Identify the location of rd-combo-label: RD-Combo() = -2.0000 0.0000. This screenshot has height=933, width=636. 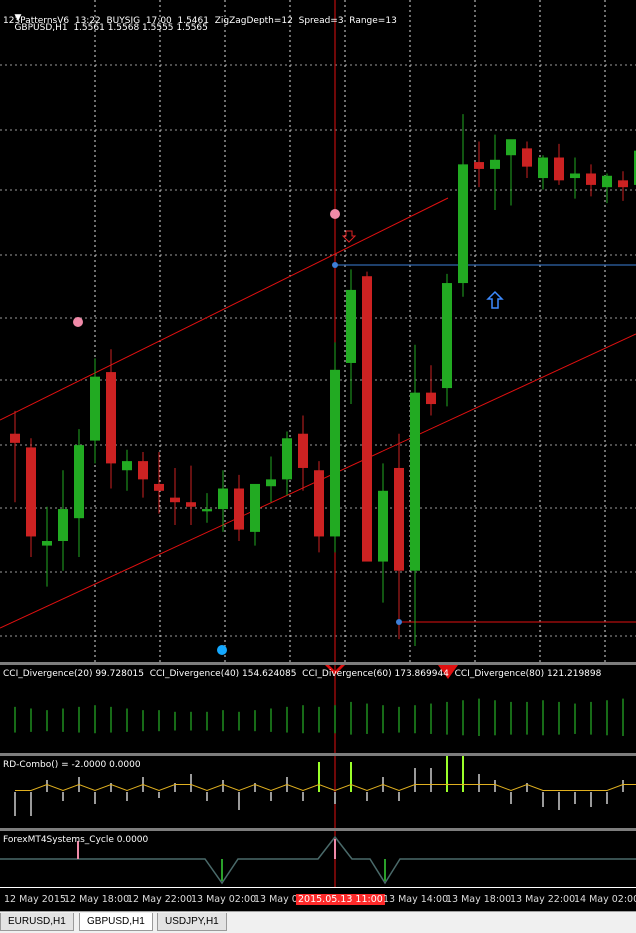
(72, 765).